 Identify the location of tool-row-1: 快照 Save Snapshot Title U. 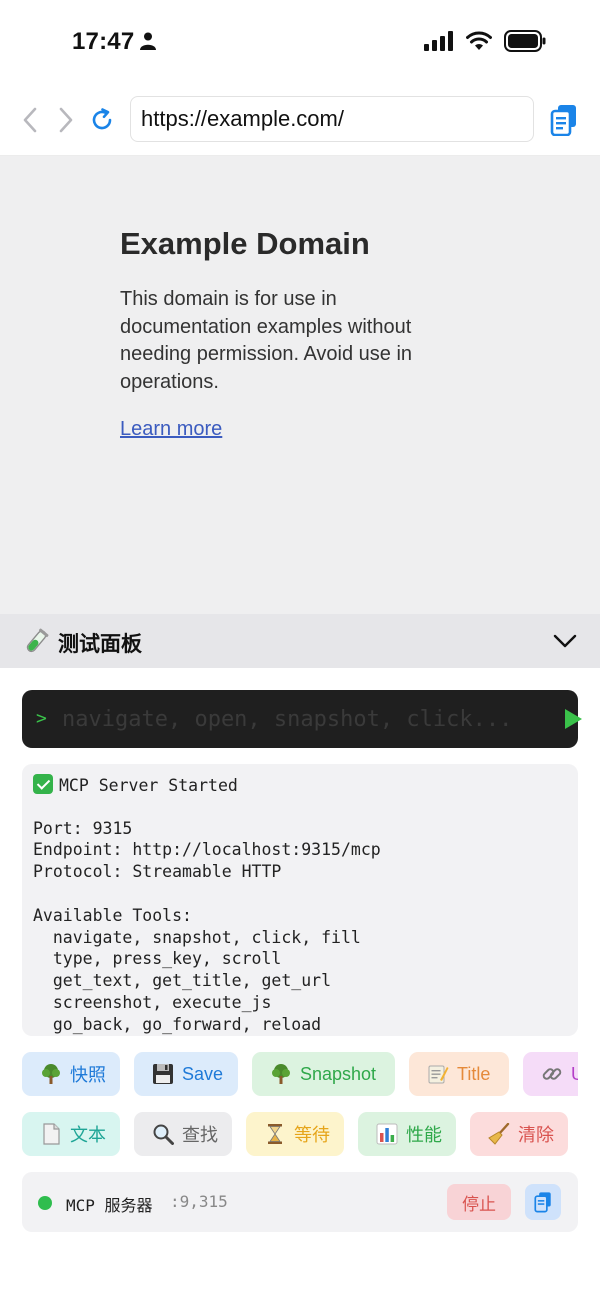
(289, 1074).